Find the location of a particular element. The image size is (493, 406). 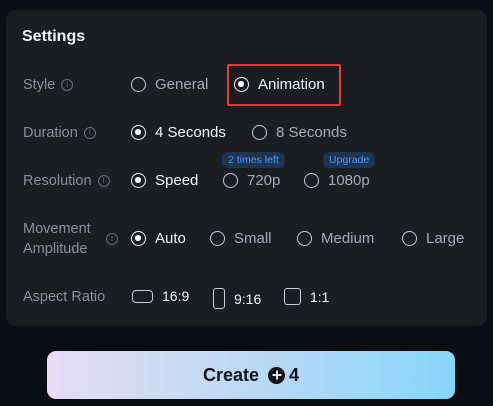

plus-coin-icon is located at coordinates (276, 375).